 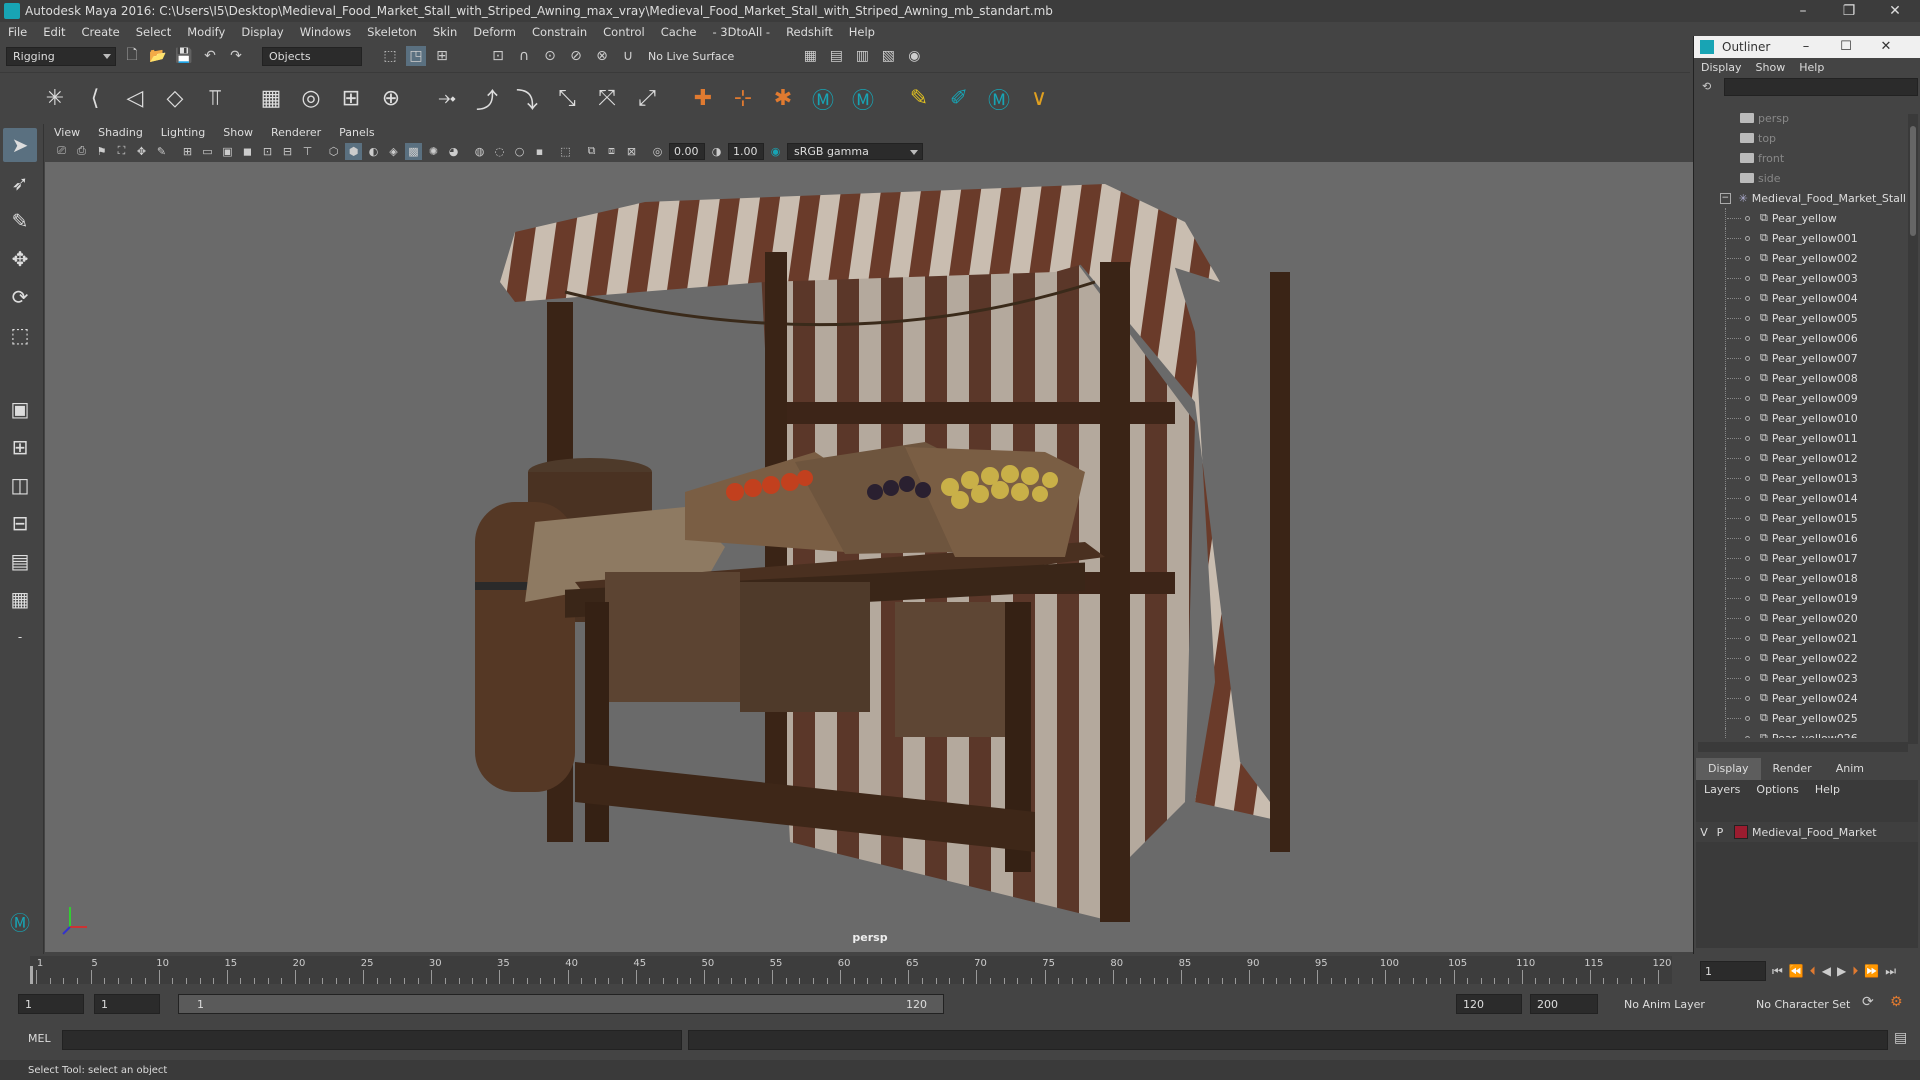 I want to click on menu-set-dropdown: Rigging, so click(x=61, y=56).